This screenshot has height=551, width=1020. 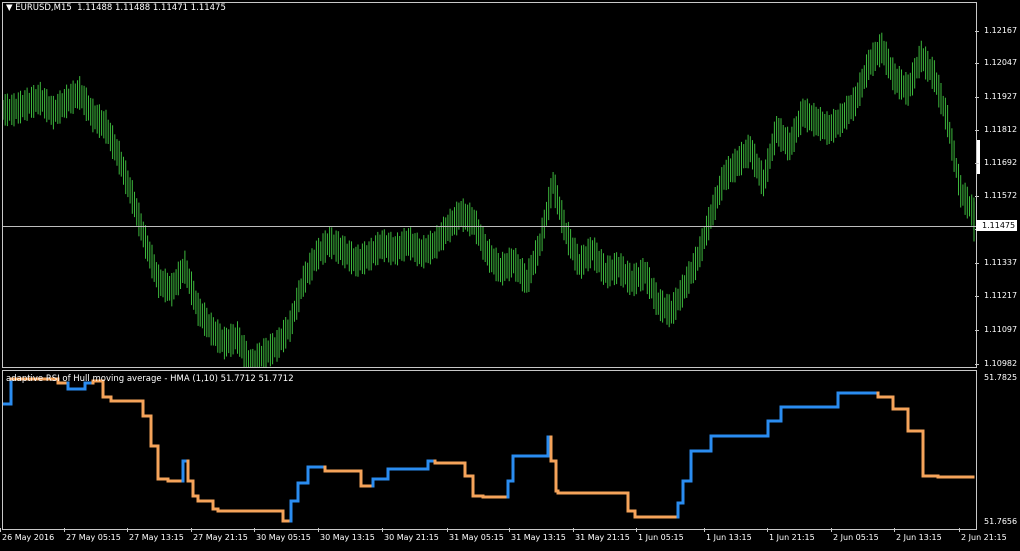 What do you see at coordinates (661, 537) in the screenshot?
I see `time-axis-label: 1 Jun 05:15` at bounding box center [661, 537].